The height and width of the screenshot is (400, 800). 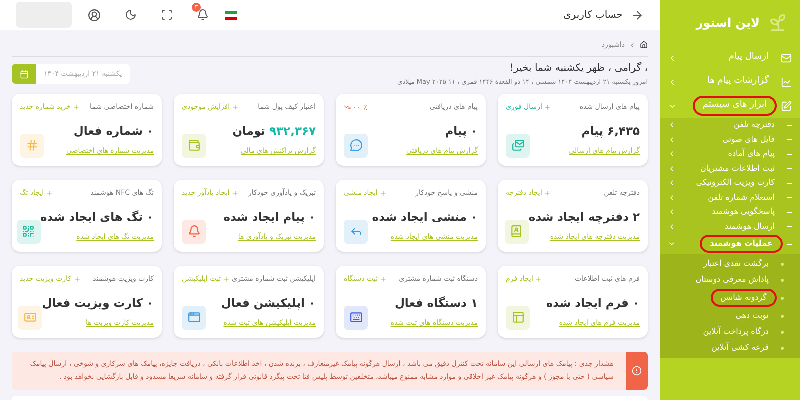 What do you see at coordinates (98, 303) in the screenshot?
I see `card-value: ۰ کارت ویزیت فعال` at bounding box center [98, 303].